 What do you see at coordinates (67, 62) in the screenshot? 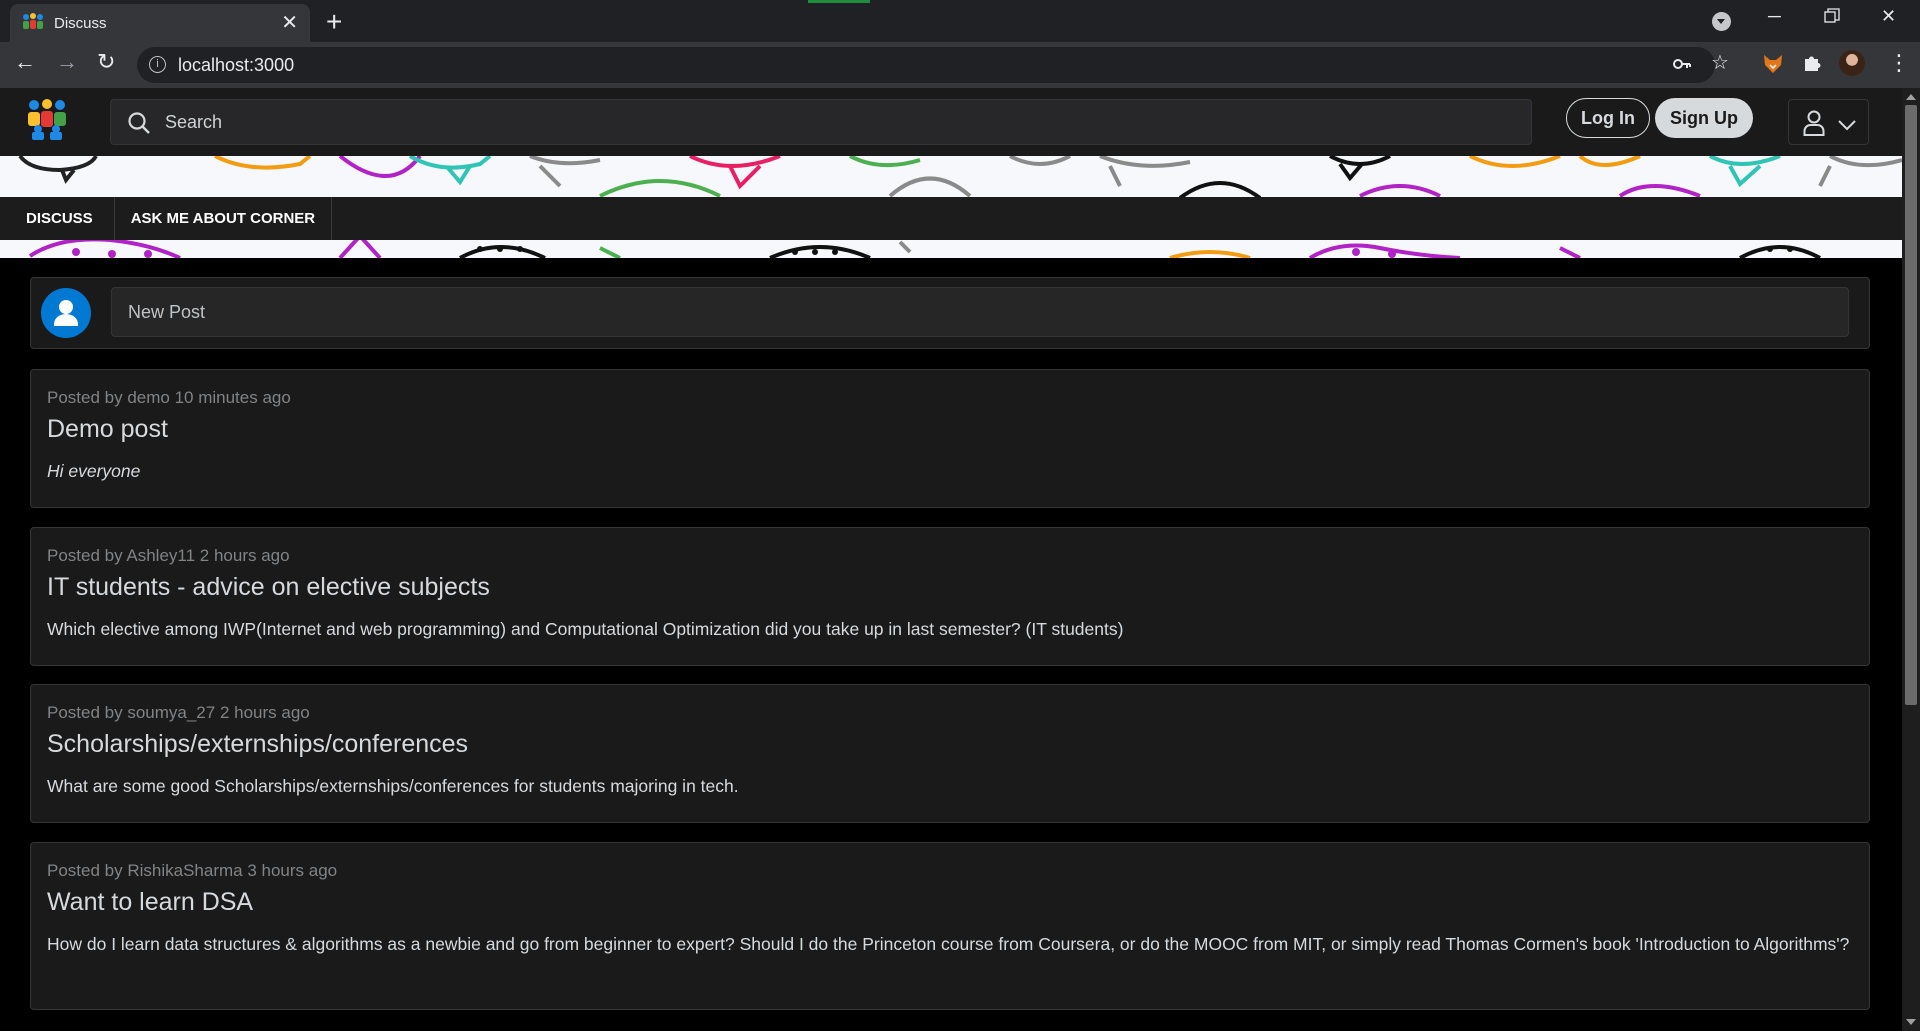
I see `forward-icon: →` at bounding box center [67, 62].